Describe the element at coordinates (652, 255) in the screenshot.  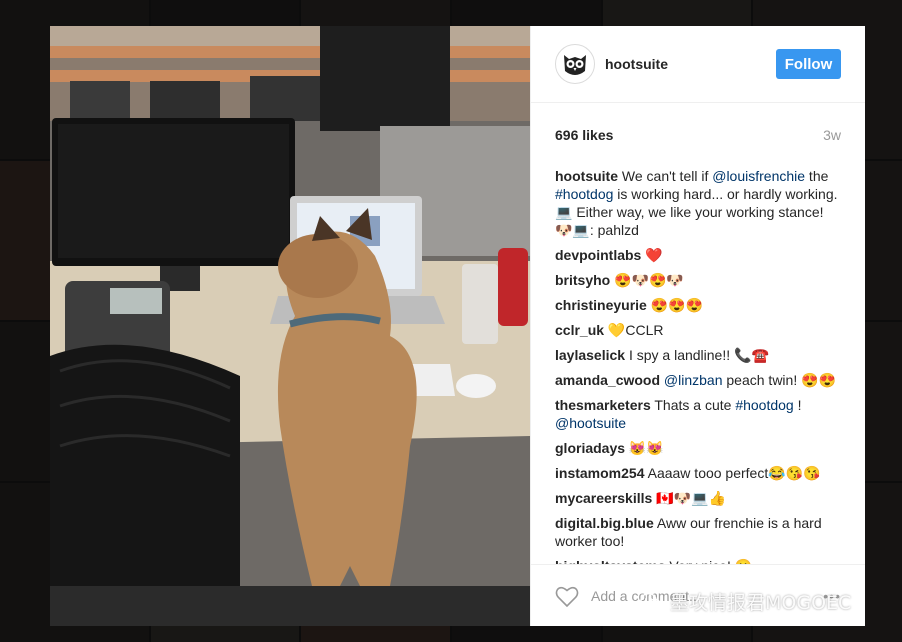
I see `comment-text: ❤️` at that location.